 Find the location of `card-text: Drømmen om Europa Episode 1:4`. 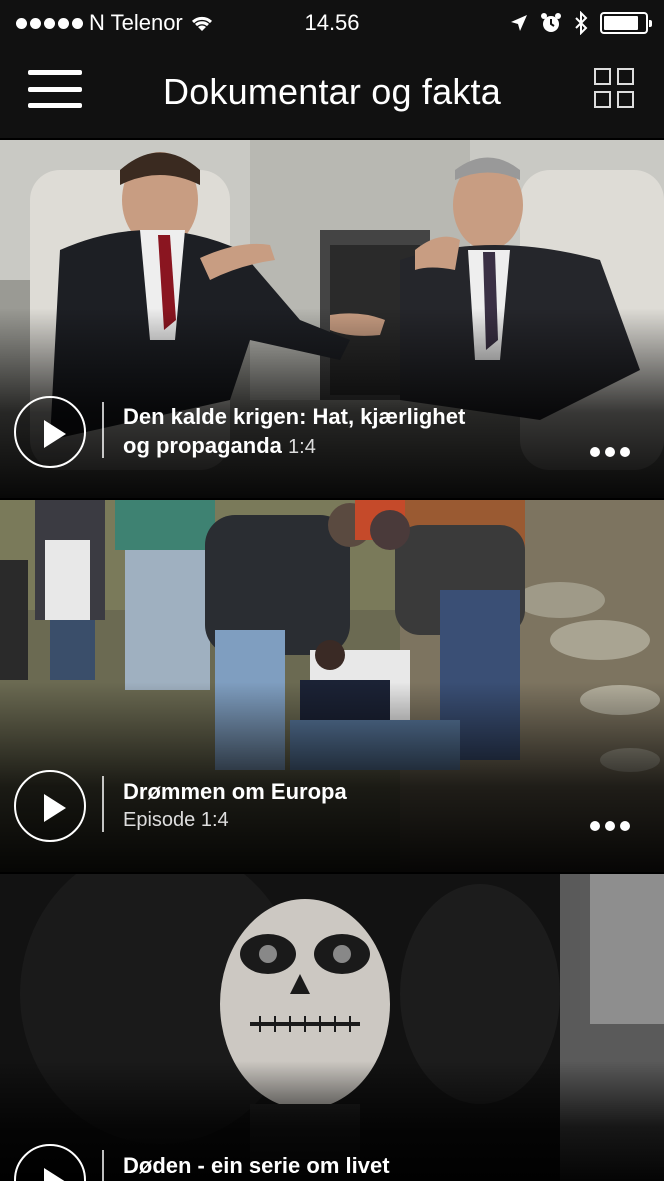

card-text: Drømmen om Europa Episode 1:4 is located at coordinates (348, 805).